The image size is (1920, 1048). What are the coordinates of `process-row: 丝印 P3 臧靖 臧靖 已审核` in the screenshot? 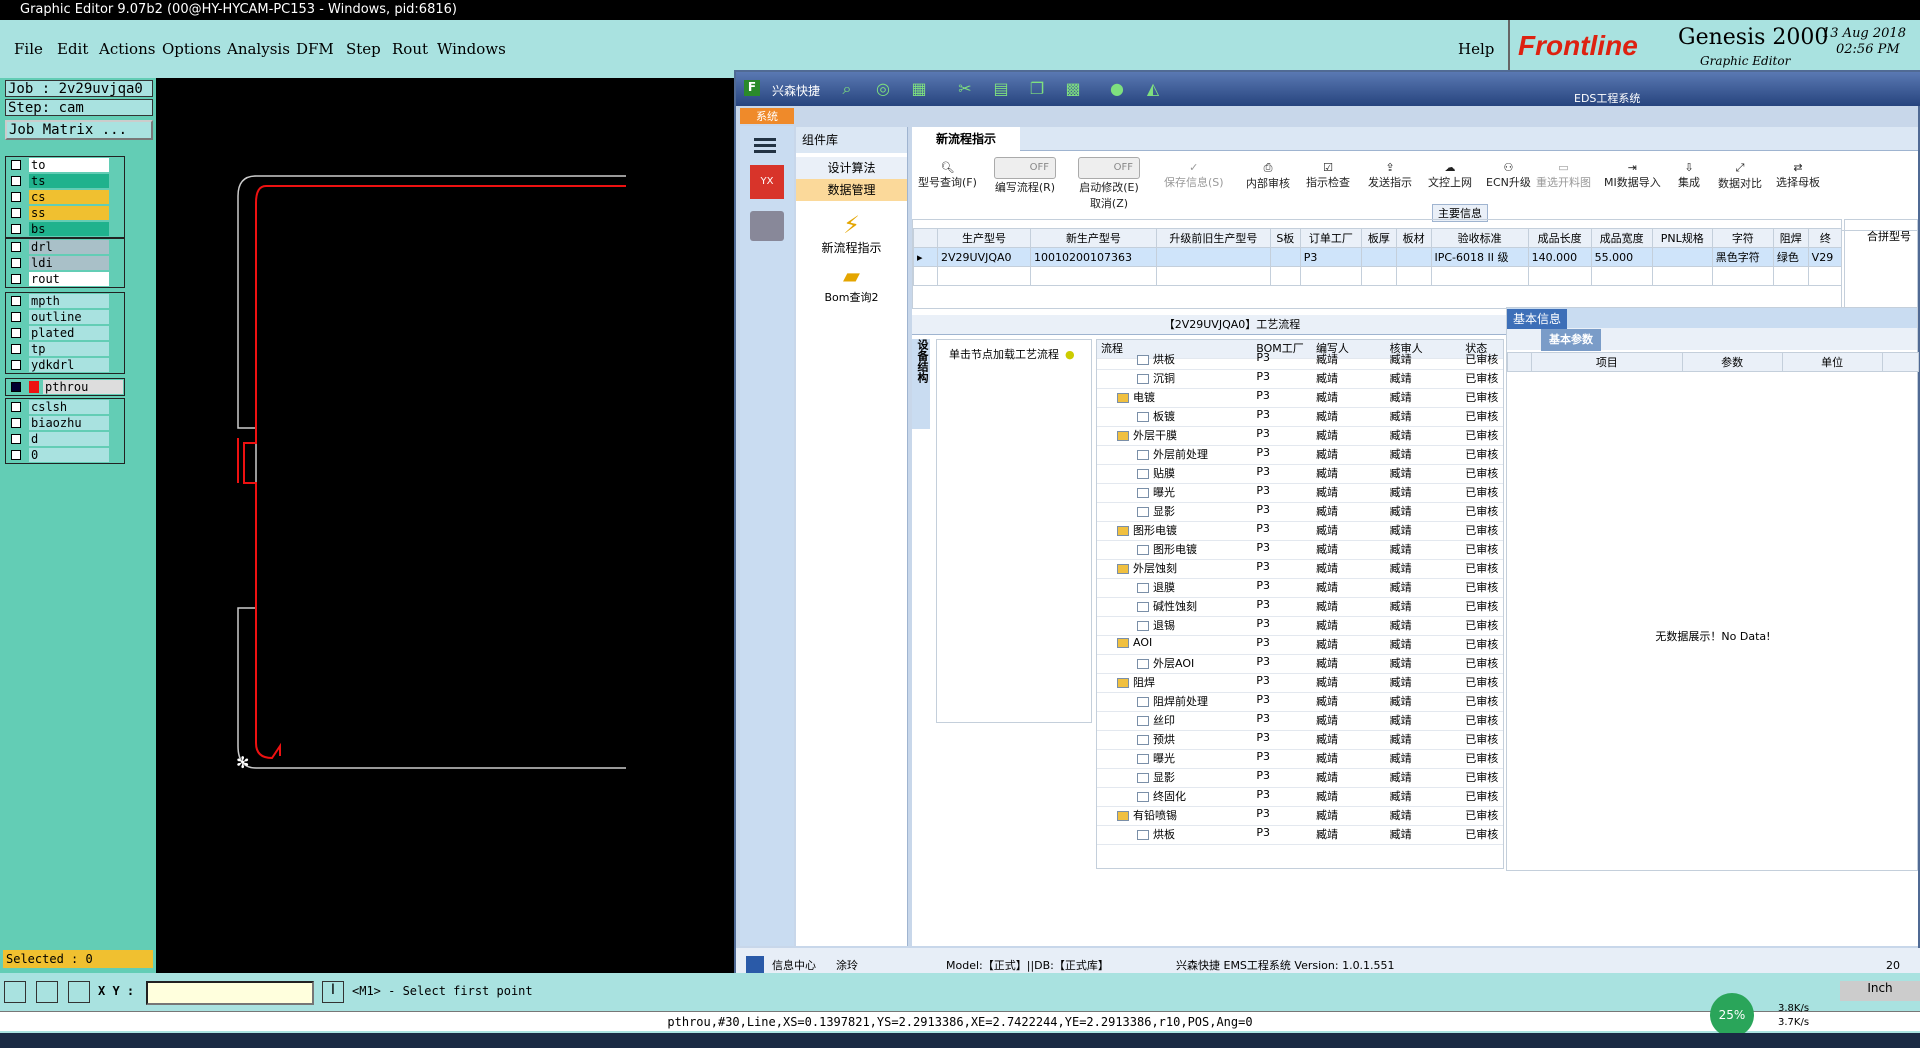 It's located at (1300, 721).